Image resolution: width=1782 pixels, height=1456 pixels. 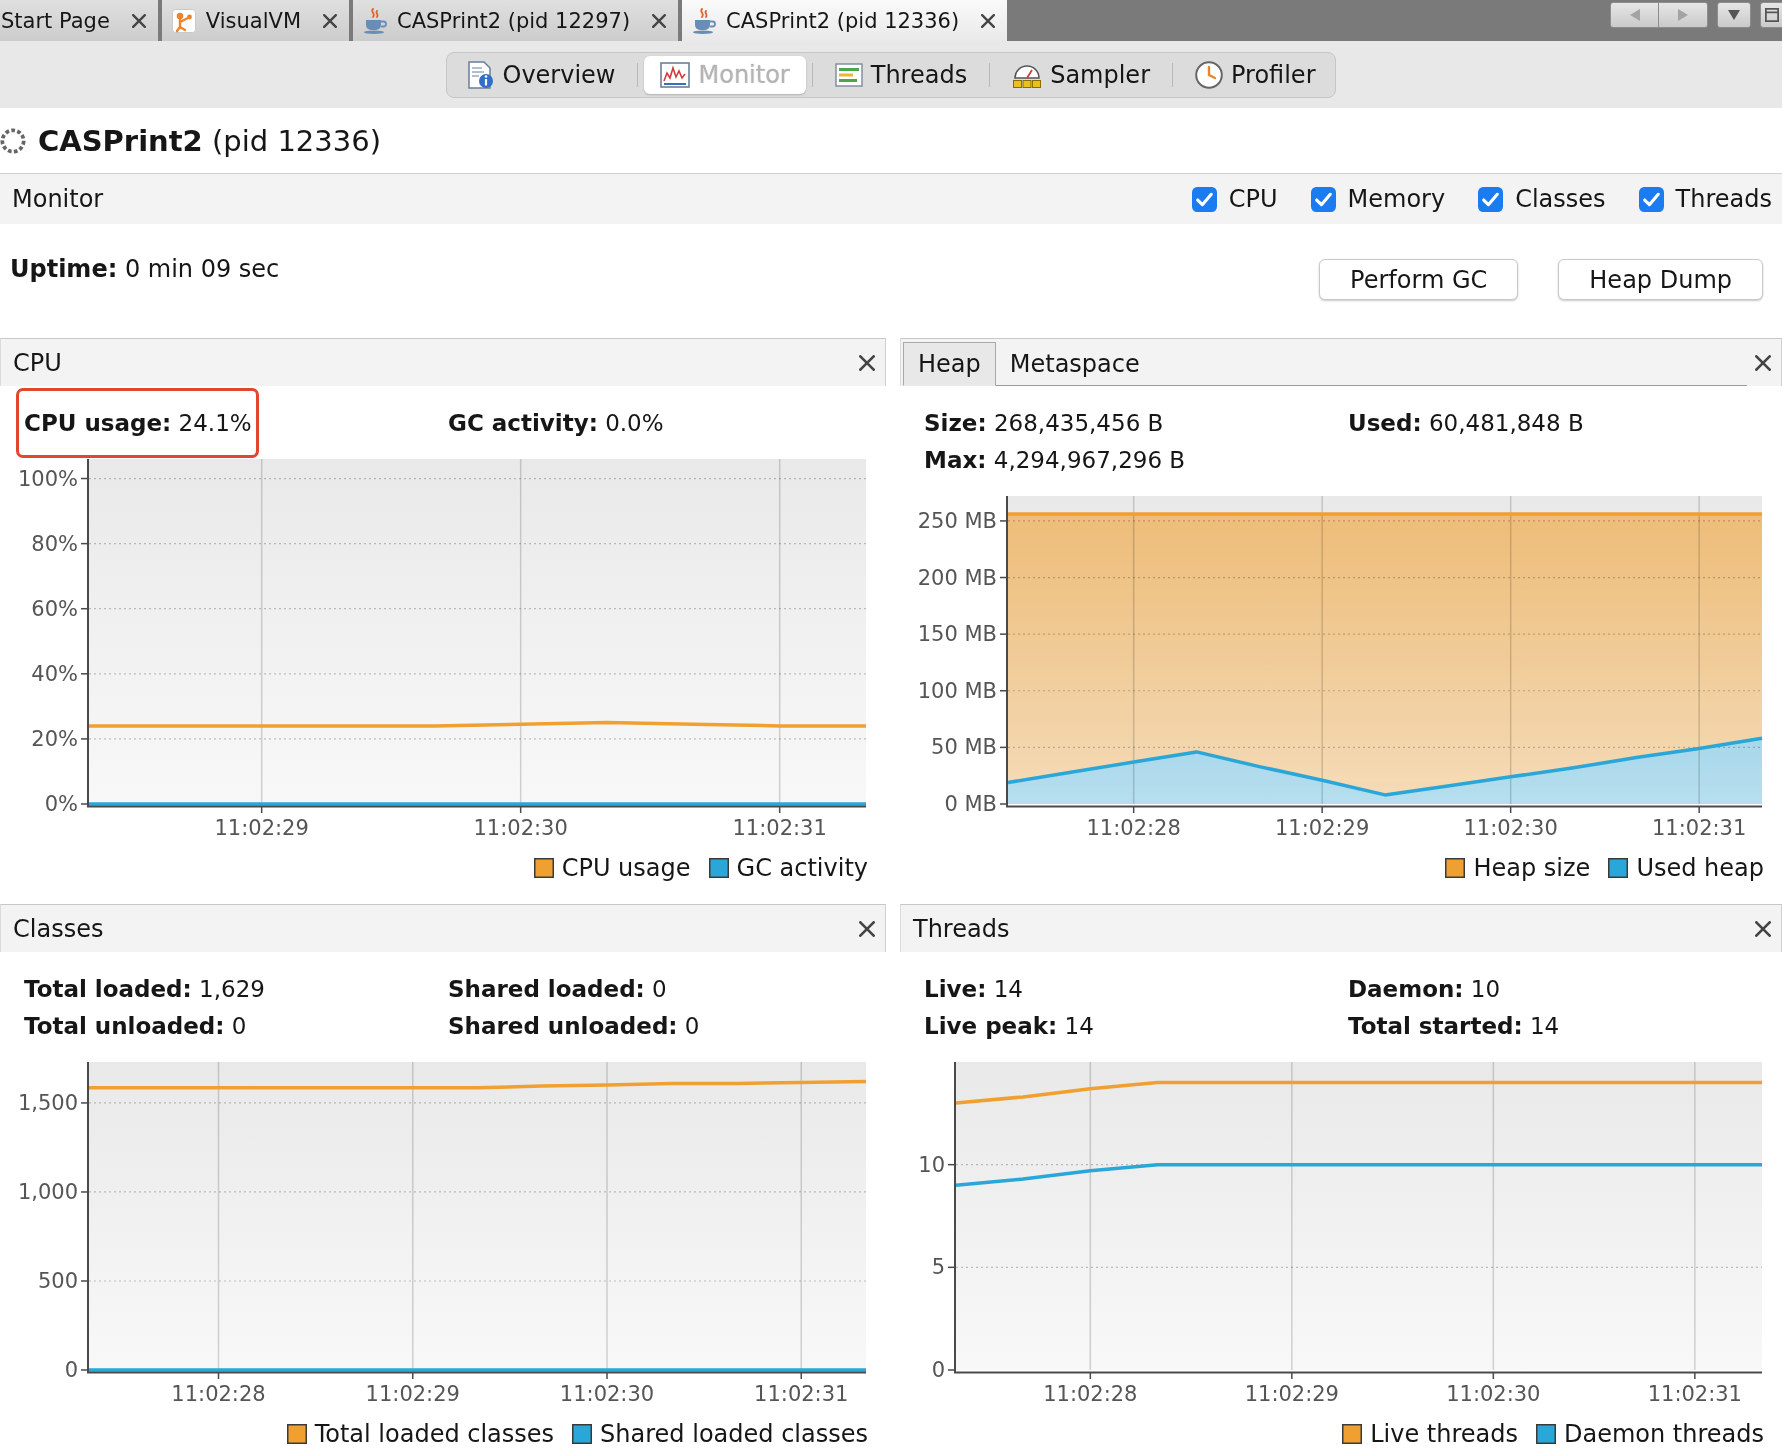 What do you see at coordinates (964, 747) in the screenshot?
I see `y-tick-label: 50 MB` at bounding box center [964, 747].